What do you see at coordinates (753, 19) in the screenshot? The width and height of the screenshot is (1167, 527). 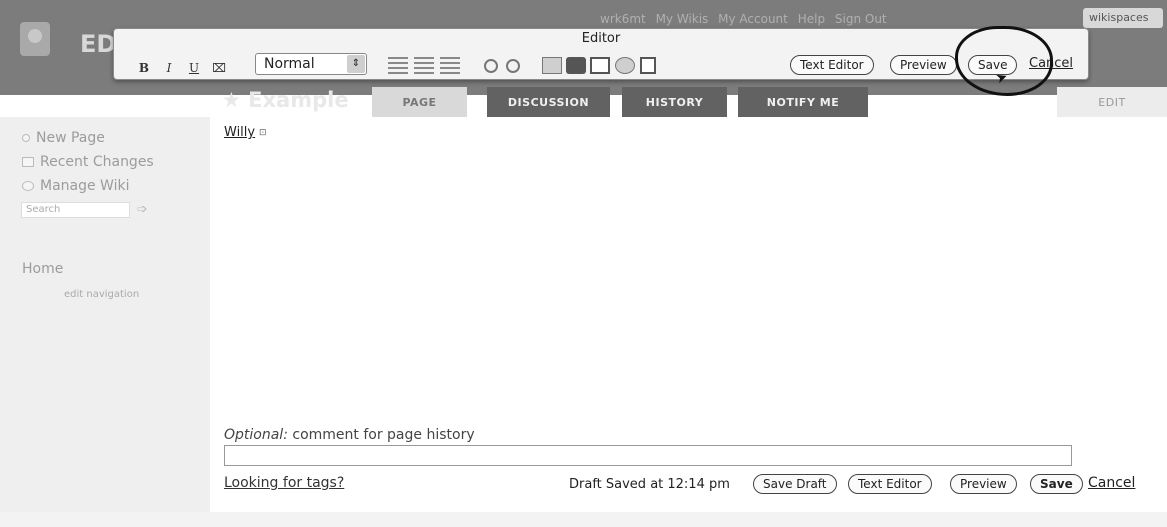 I see `my-account-link: My Account` at bounding box center [753, 19].